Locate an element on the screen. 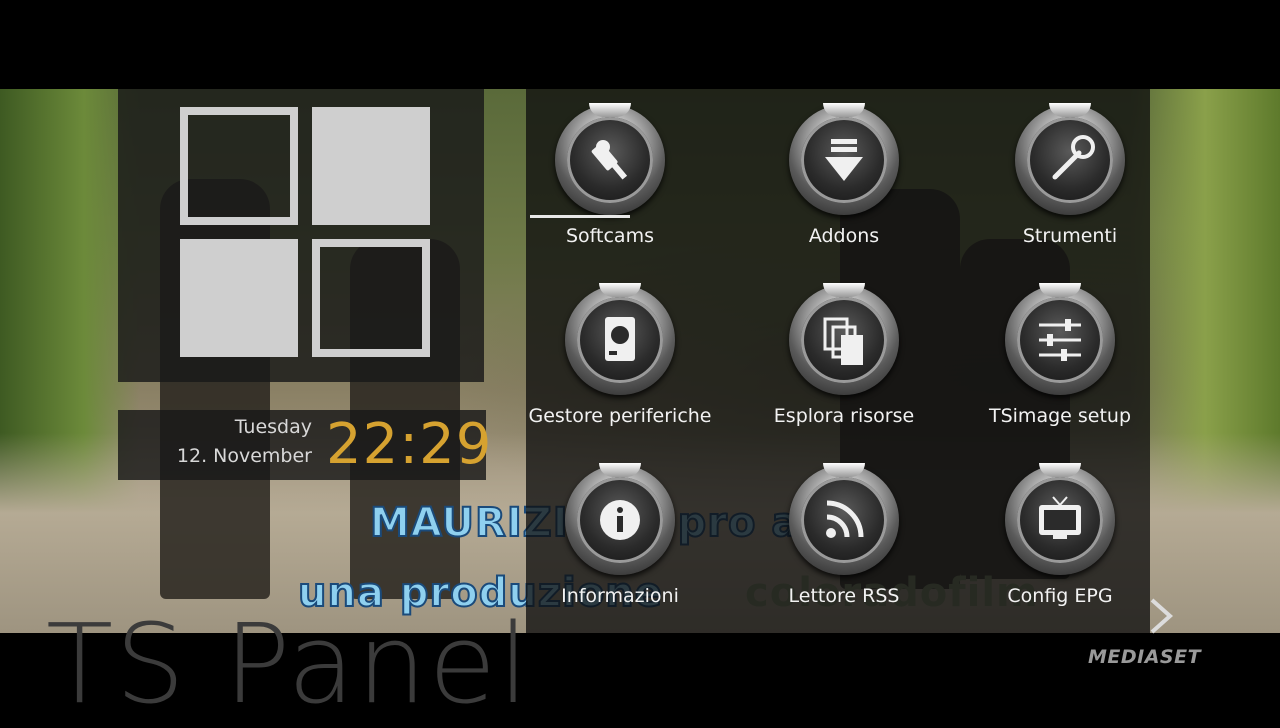 The width and height of the screenshot is (1280, 728). clock-panel: Tuesday 12. November 22:29 is located at coordinates (304, 445).